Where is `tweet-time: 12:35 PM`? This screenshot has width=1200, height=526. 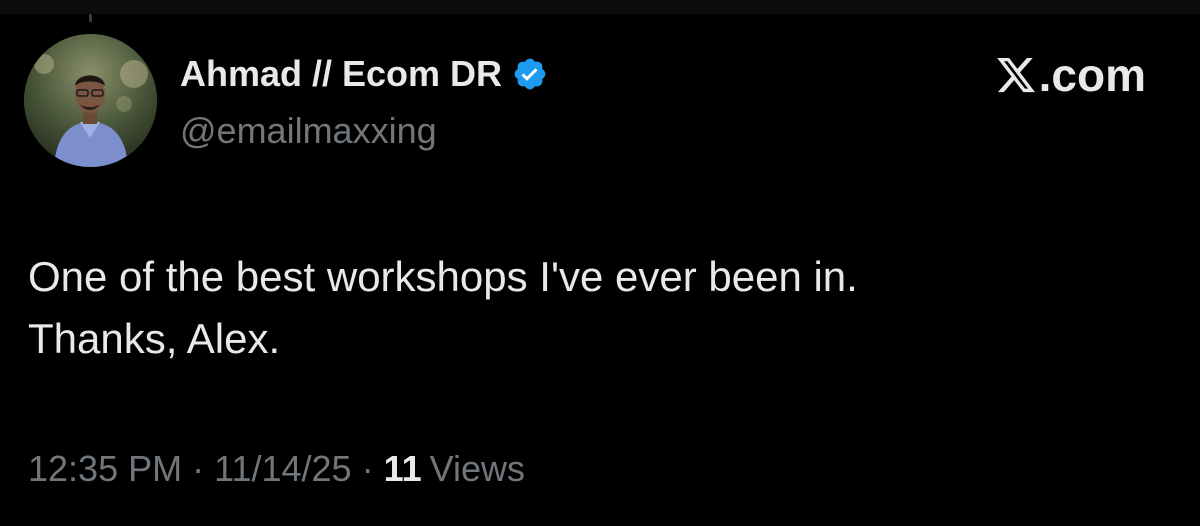
tweet-time: 12:35 PM is located at coordinates (105, 469).